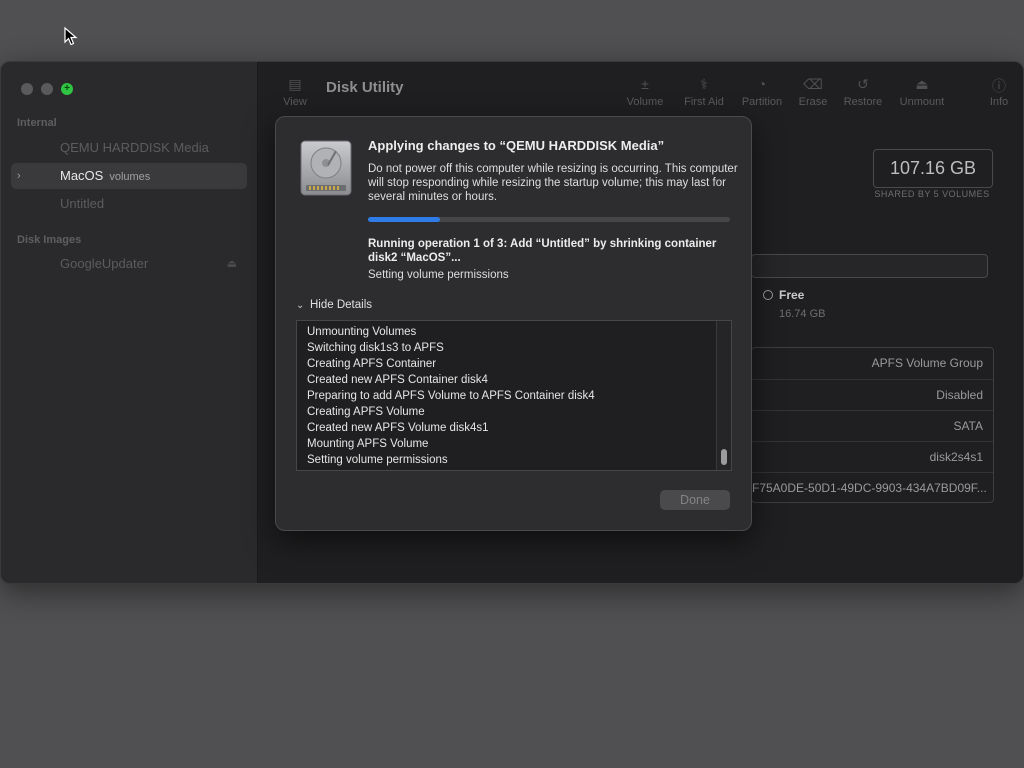  I want to click on sidebar-item-sublabel: volumes, so click(130, 177).